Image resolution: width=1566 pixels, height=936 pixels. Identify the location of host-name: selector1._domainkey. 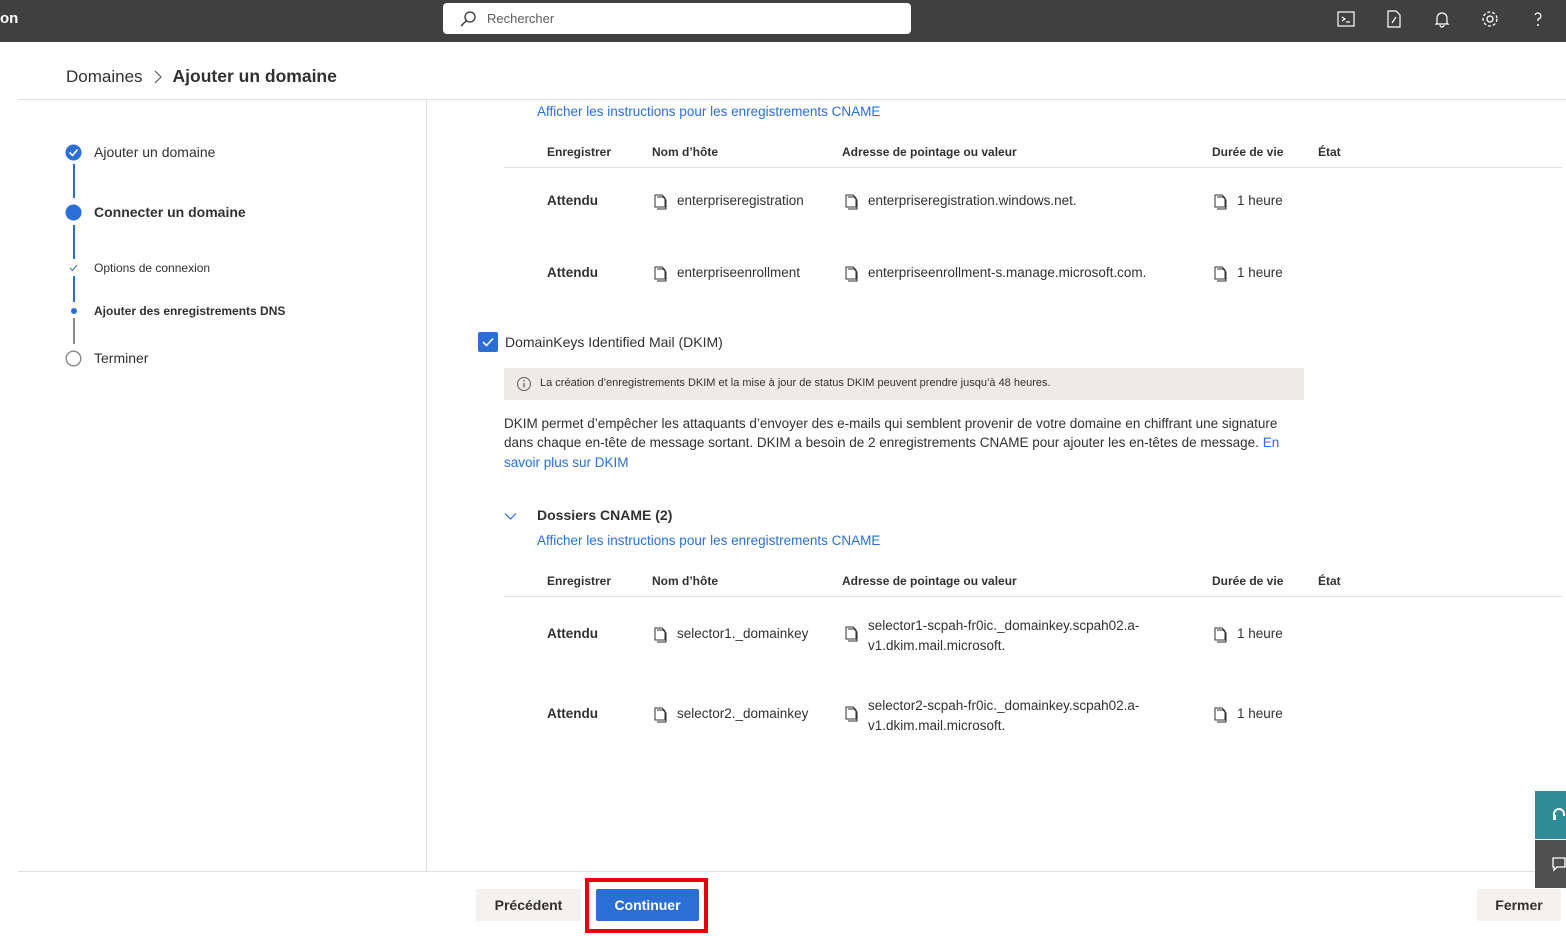
(743, 633).